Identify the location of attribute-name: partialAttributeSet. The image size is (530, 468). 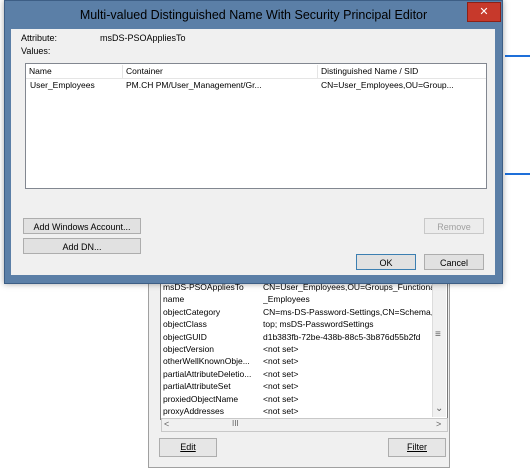
(197, 386).